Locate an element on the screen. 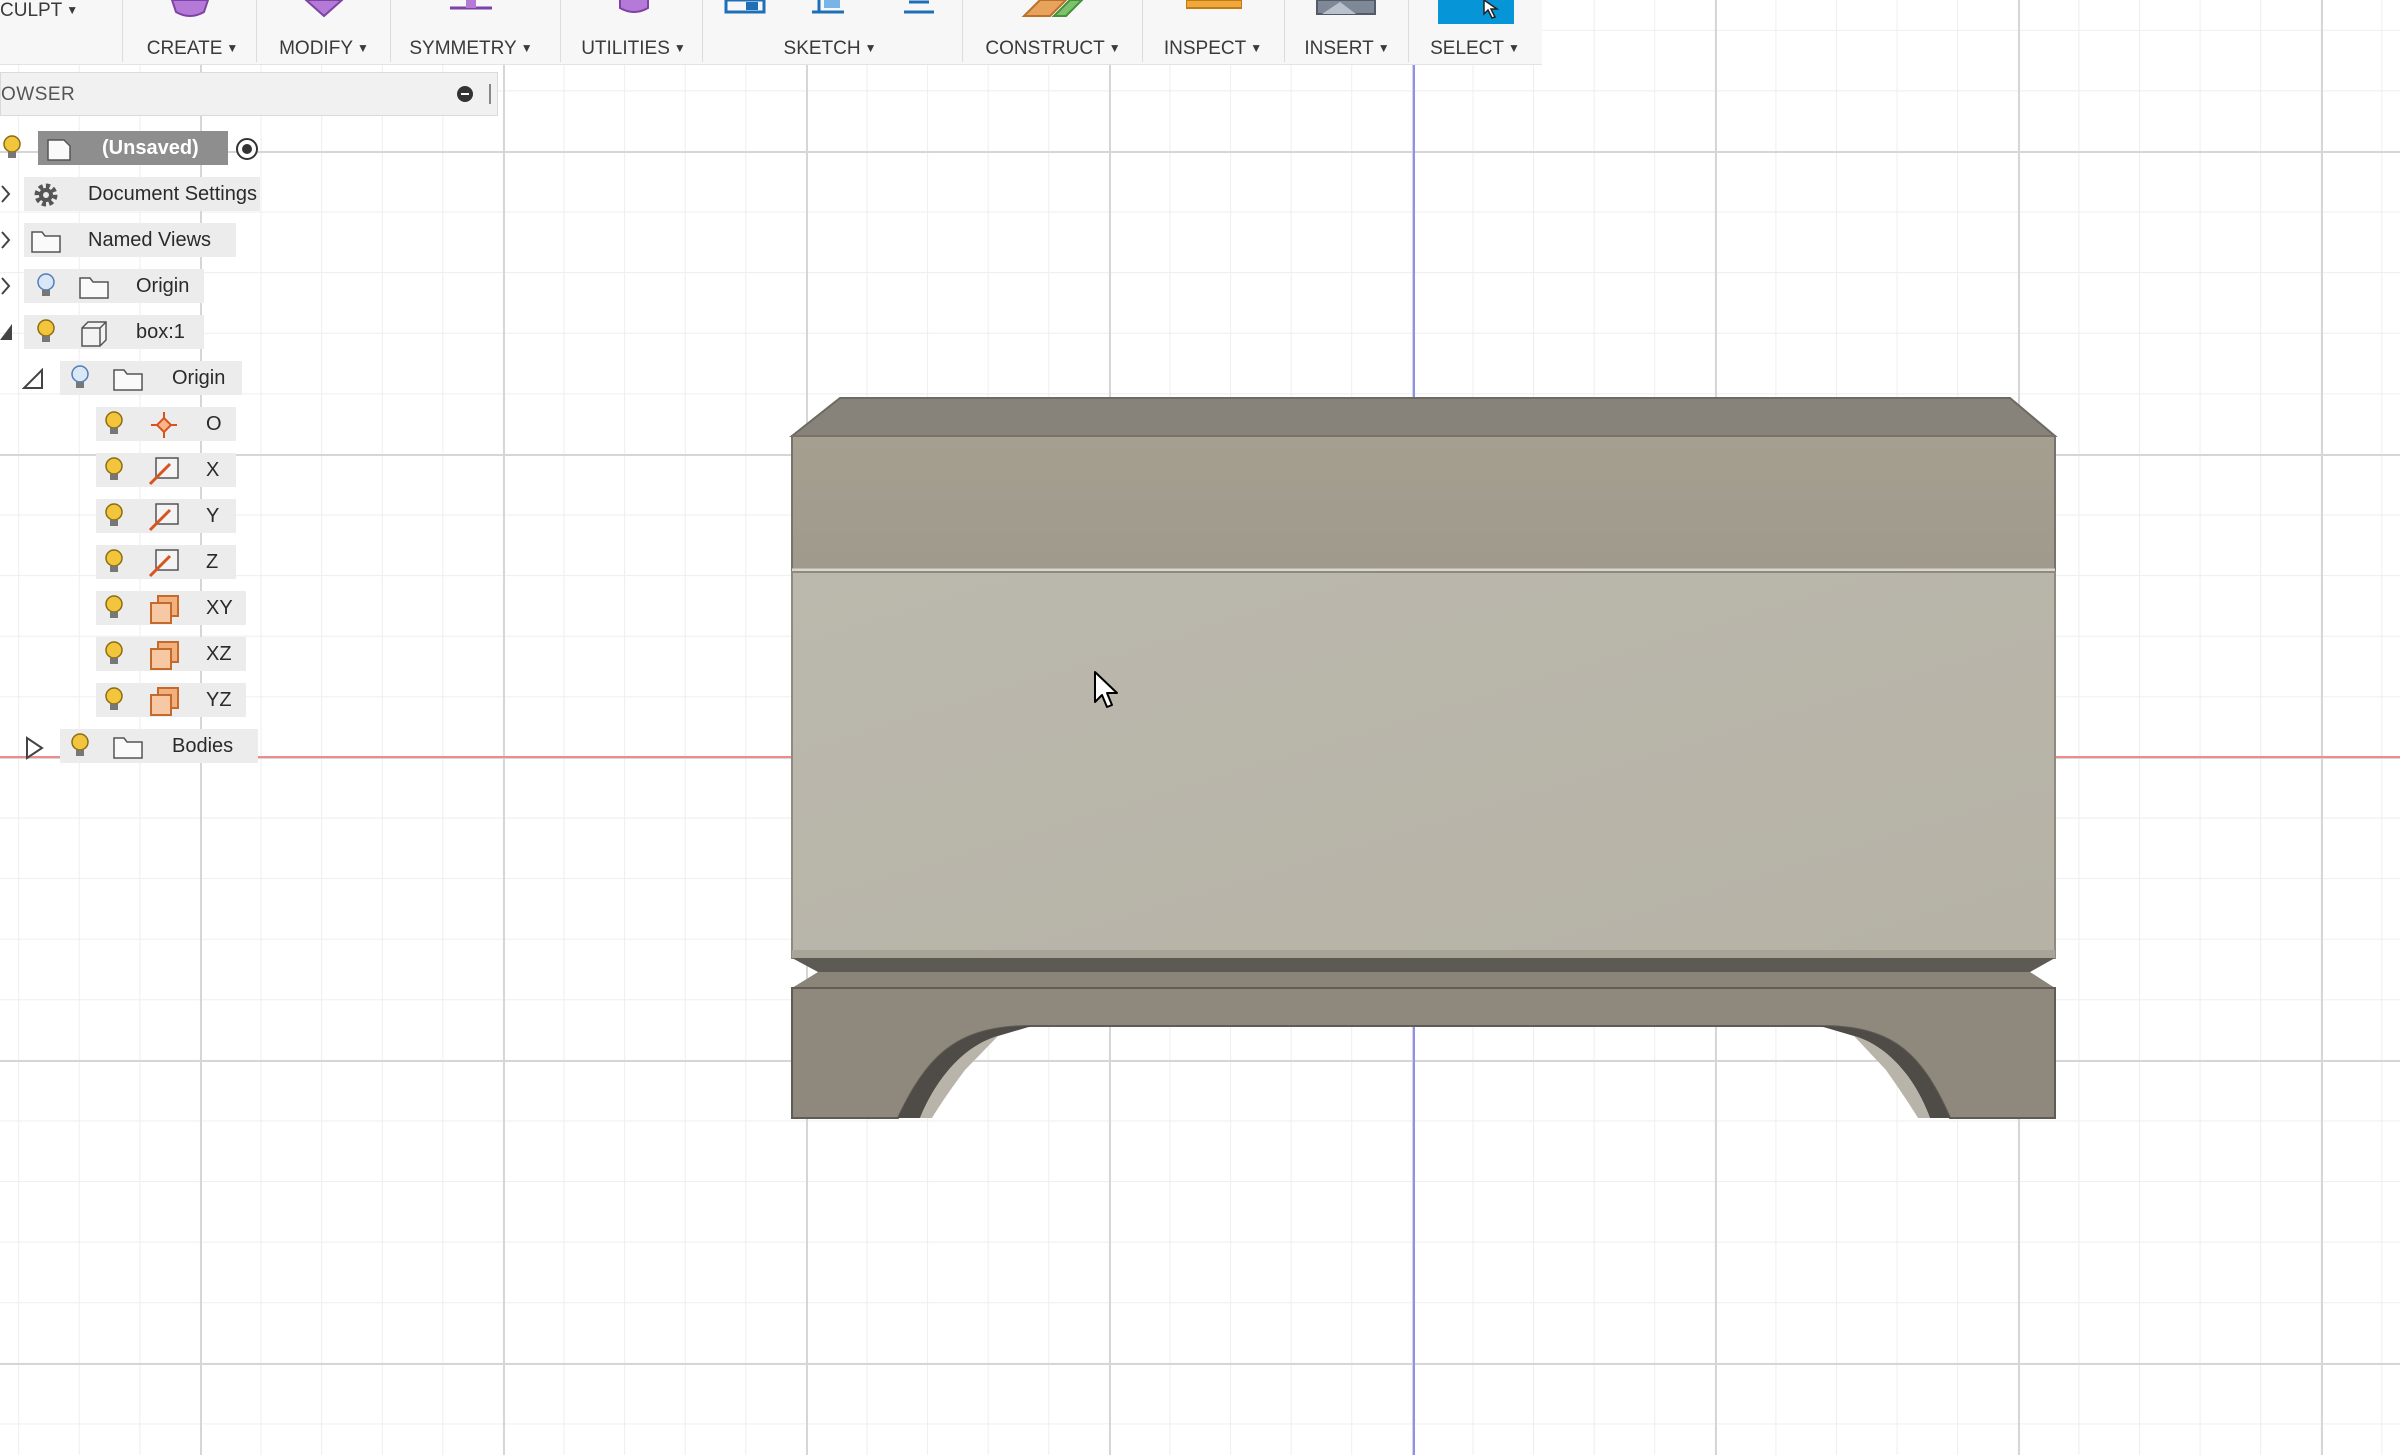 The height and width of the screenshot is (1455, 2400). modify-form-icon is located at coordinates (324, 9).